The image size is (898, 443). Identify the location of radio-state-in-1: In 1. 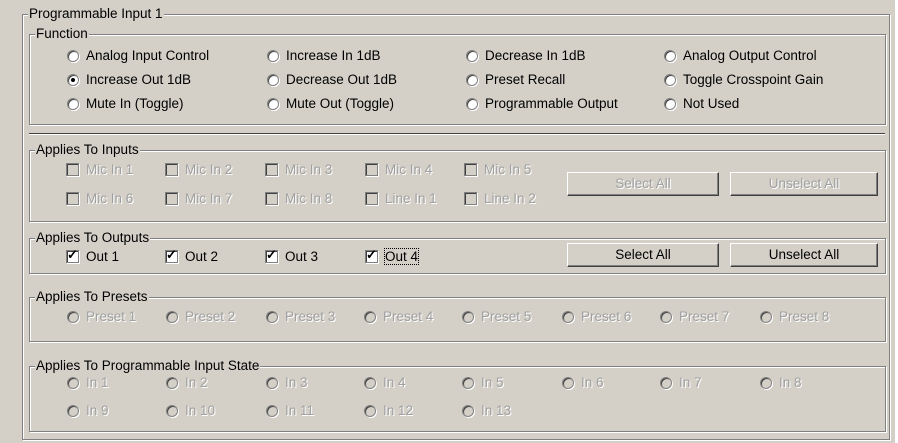
(88, 383).